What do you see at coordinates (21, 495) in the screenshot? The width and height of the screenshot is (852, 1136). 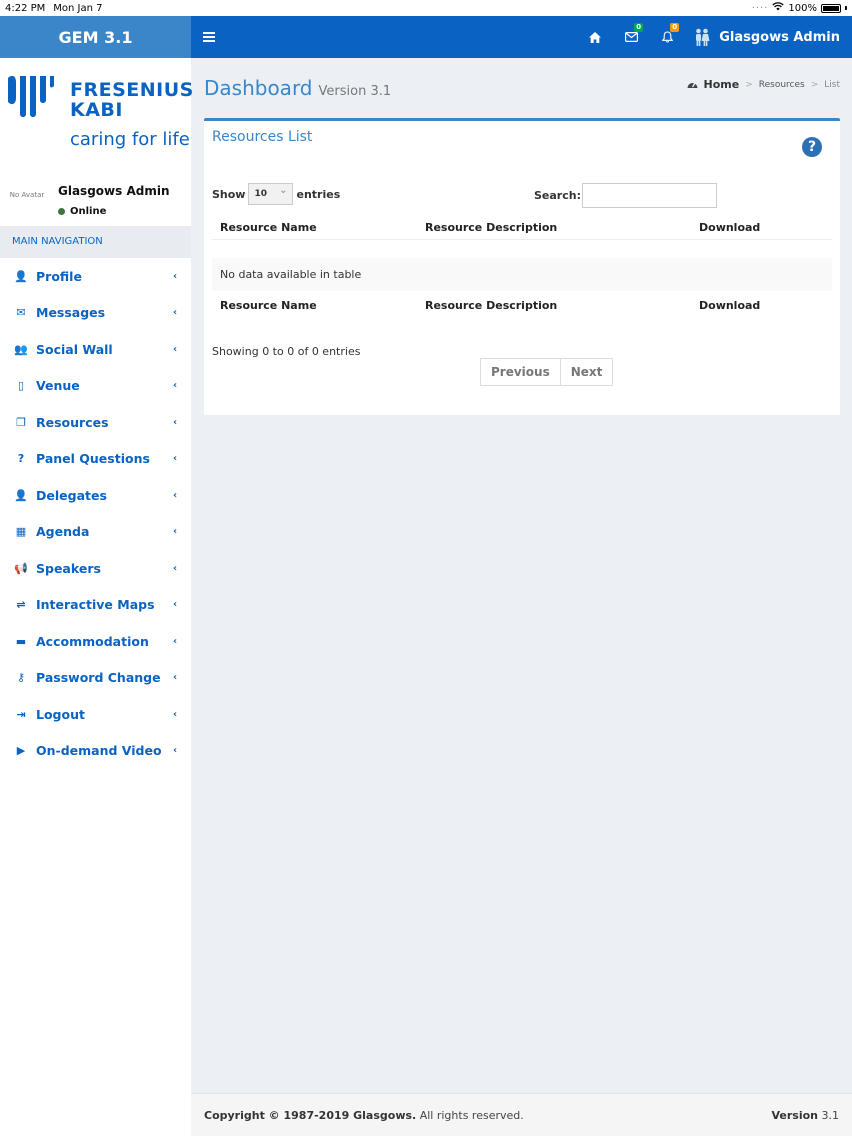 I see `user-icon: 👤` at bounding box center [21, 495].